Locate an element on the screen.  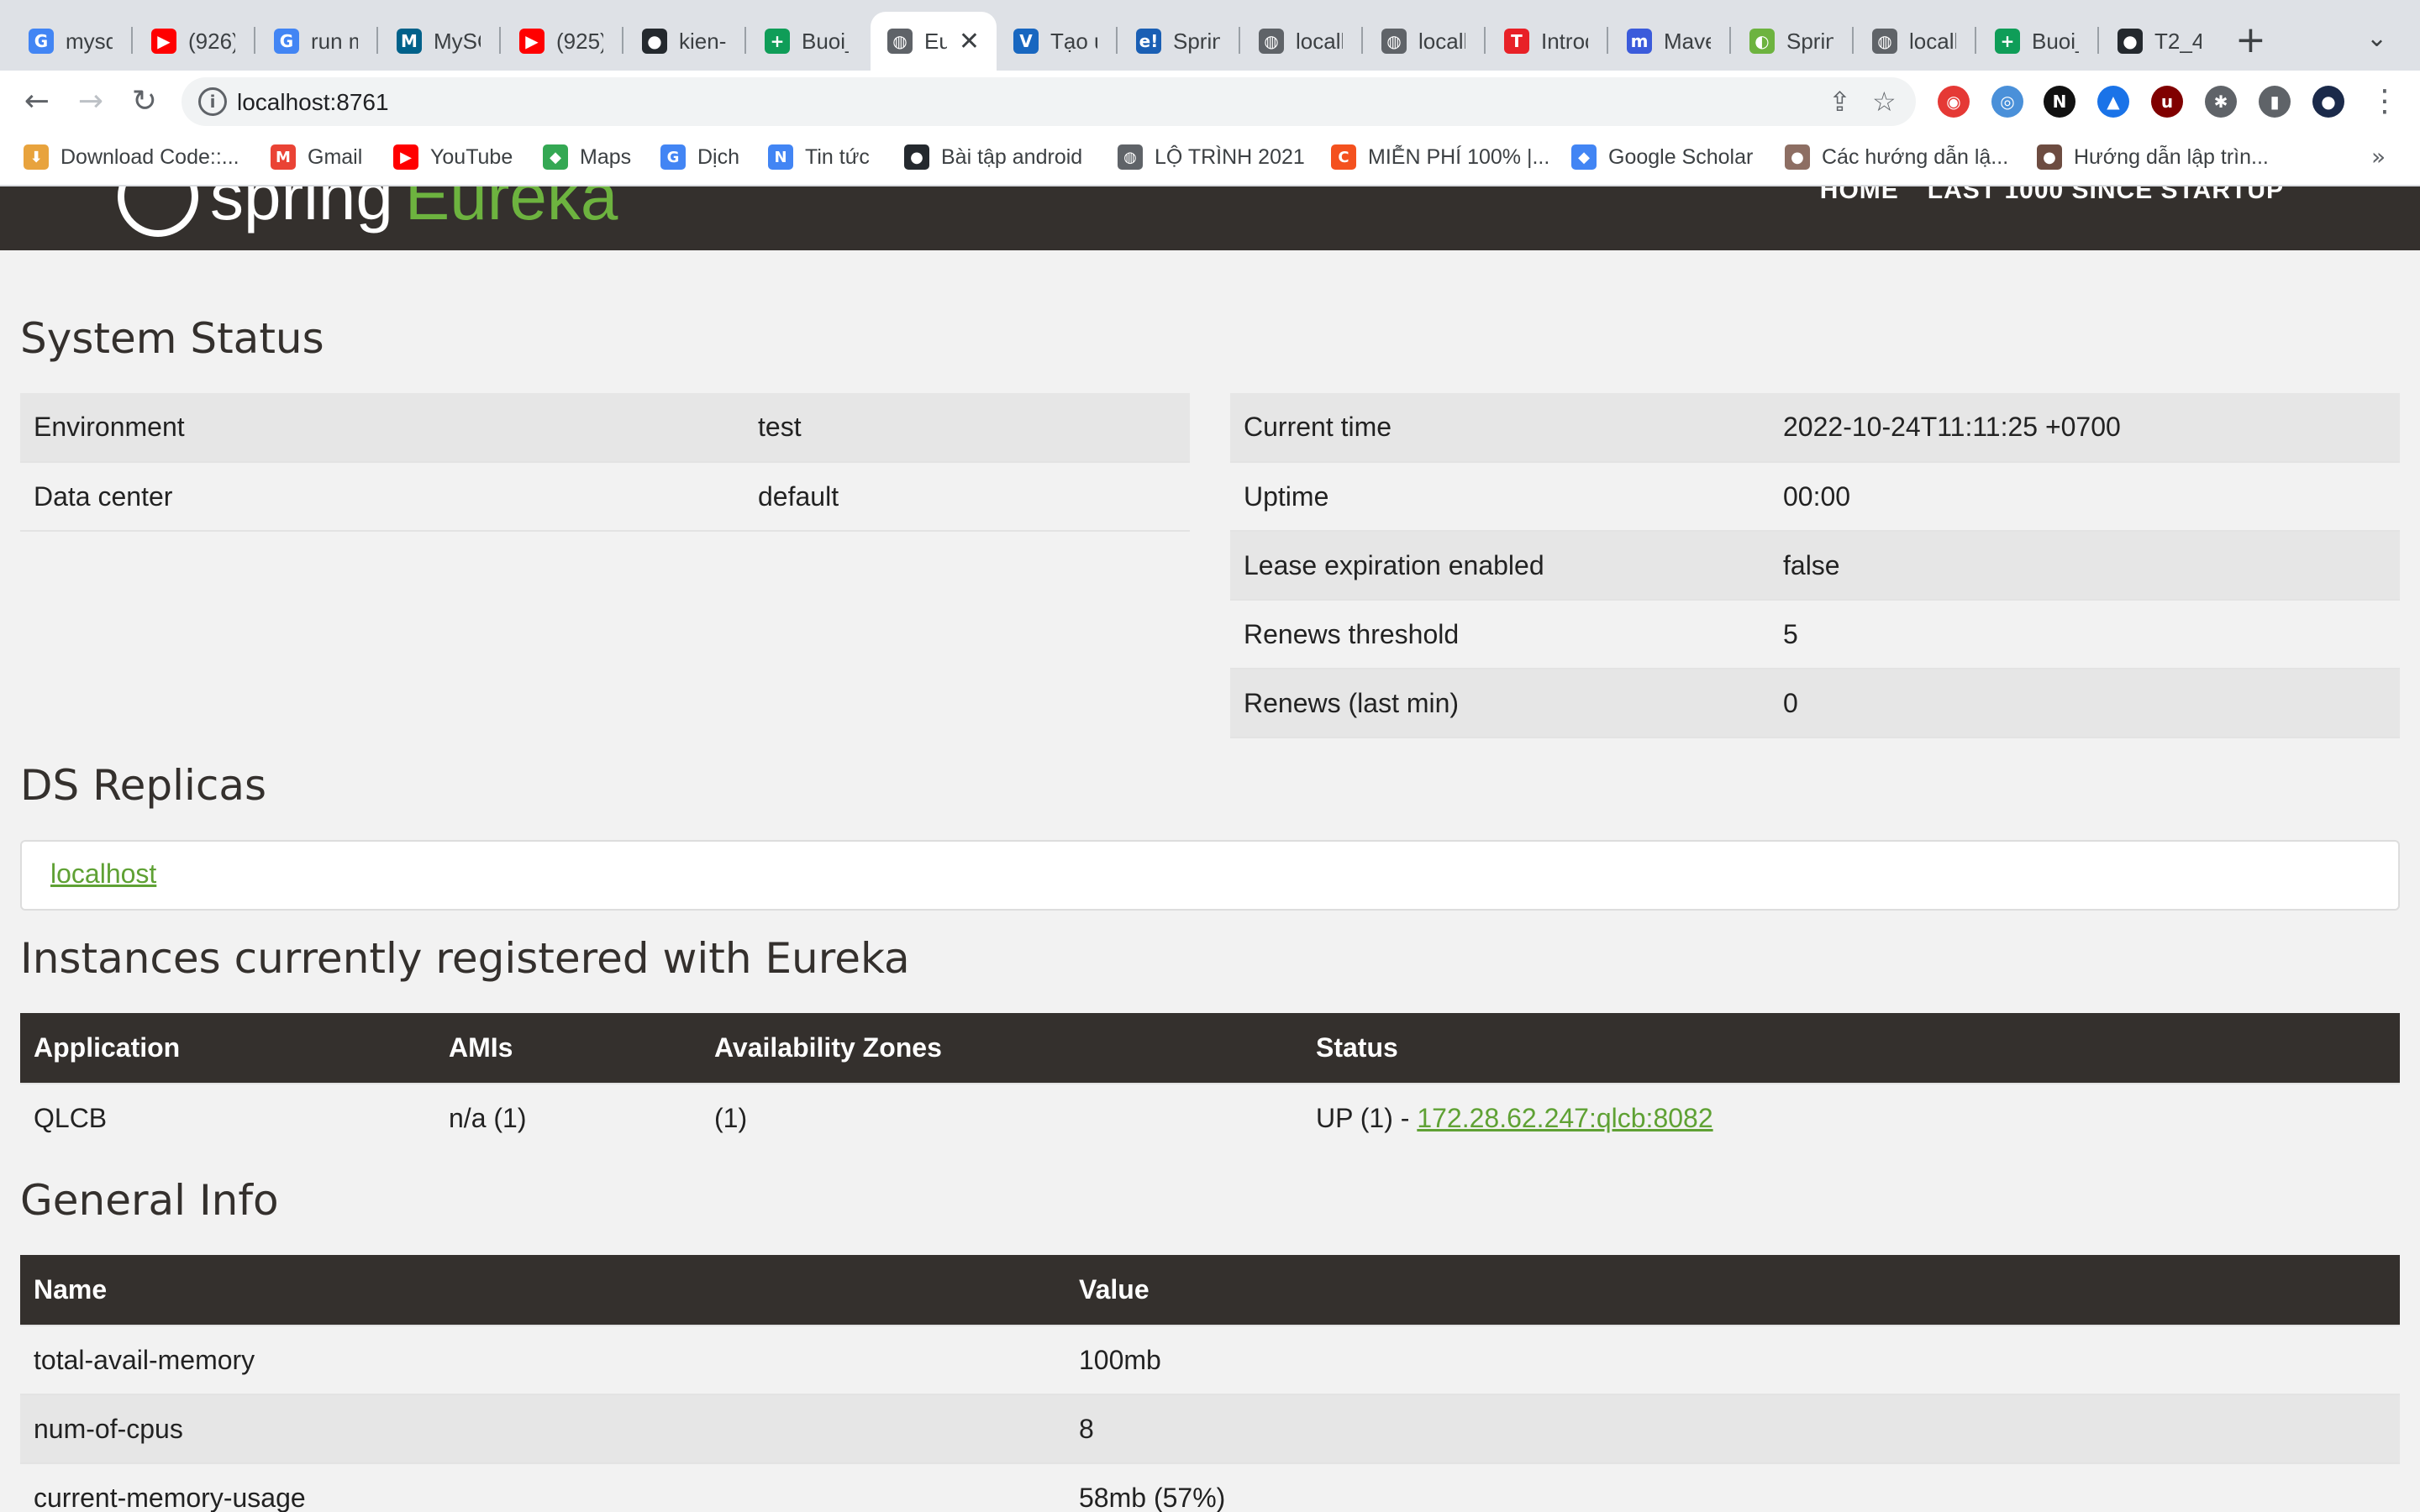
browser-tab: ◍ Eu ✕ is located at coordinates (934, 41).